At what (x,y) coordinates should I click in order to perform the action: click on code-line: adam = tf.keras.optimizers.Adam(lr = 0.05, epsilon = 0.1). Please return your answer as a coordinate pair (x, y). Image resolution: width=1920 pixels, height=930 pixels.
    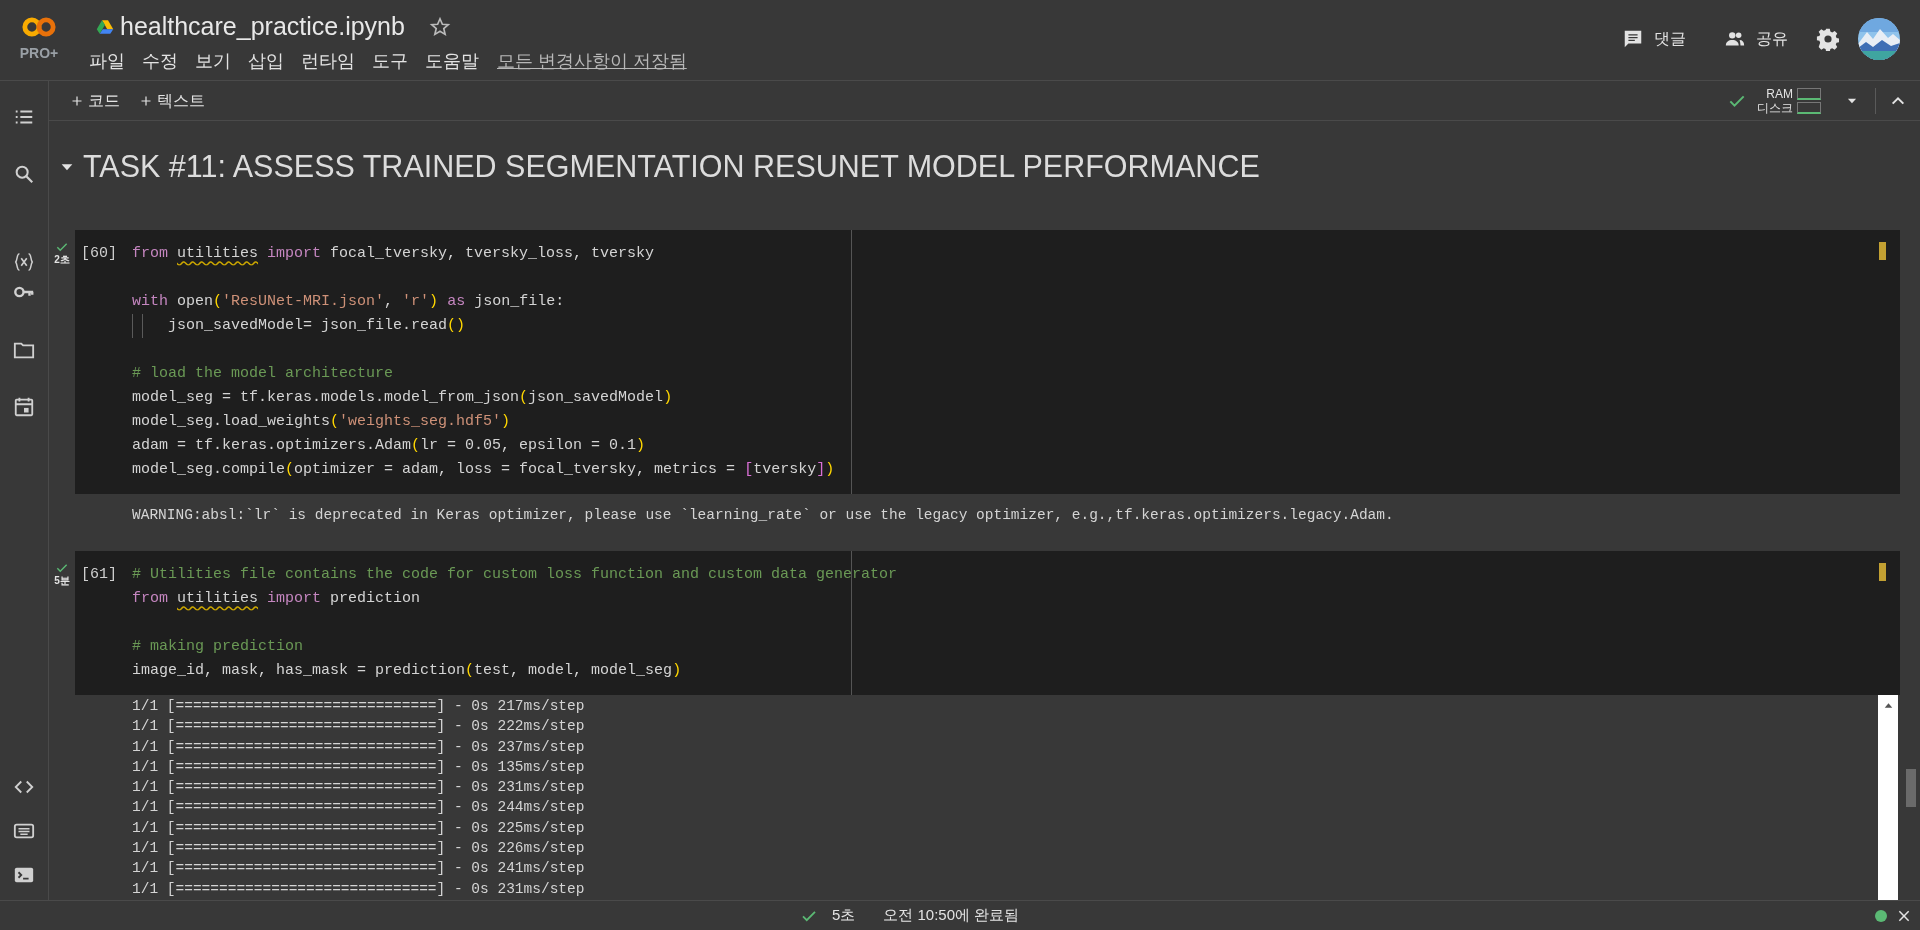
    Looking at the image, I should click on (389, 446).